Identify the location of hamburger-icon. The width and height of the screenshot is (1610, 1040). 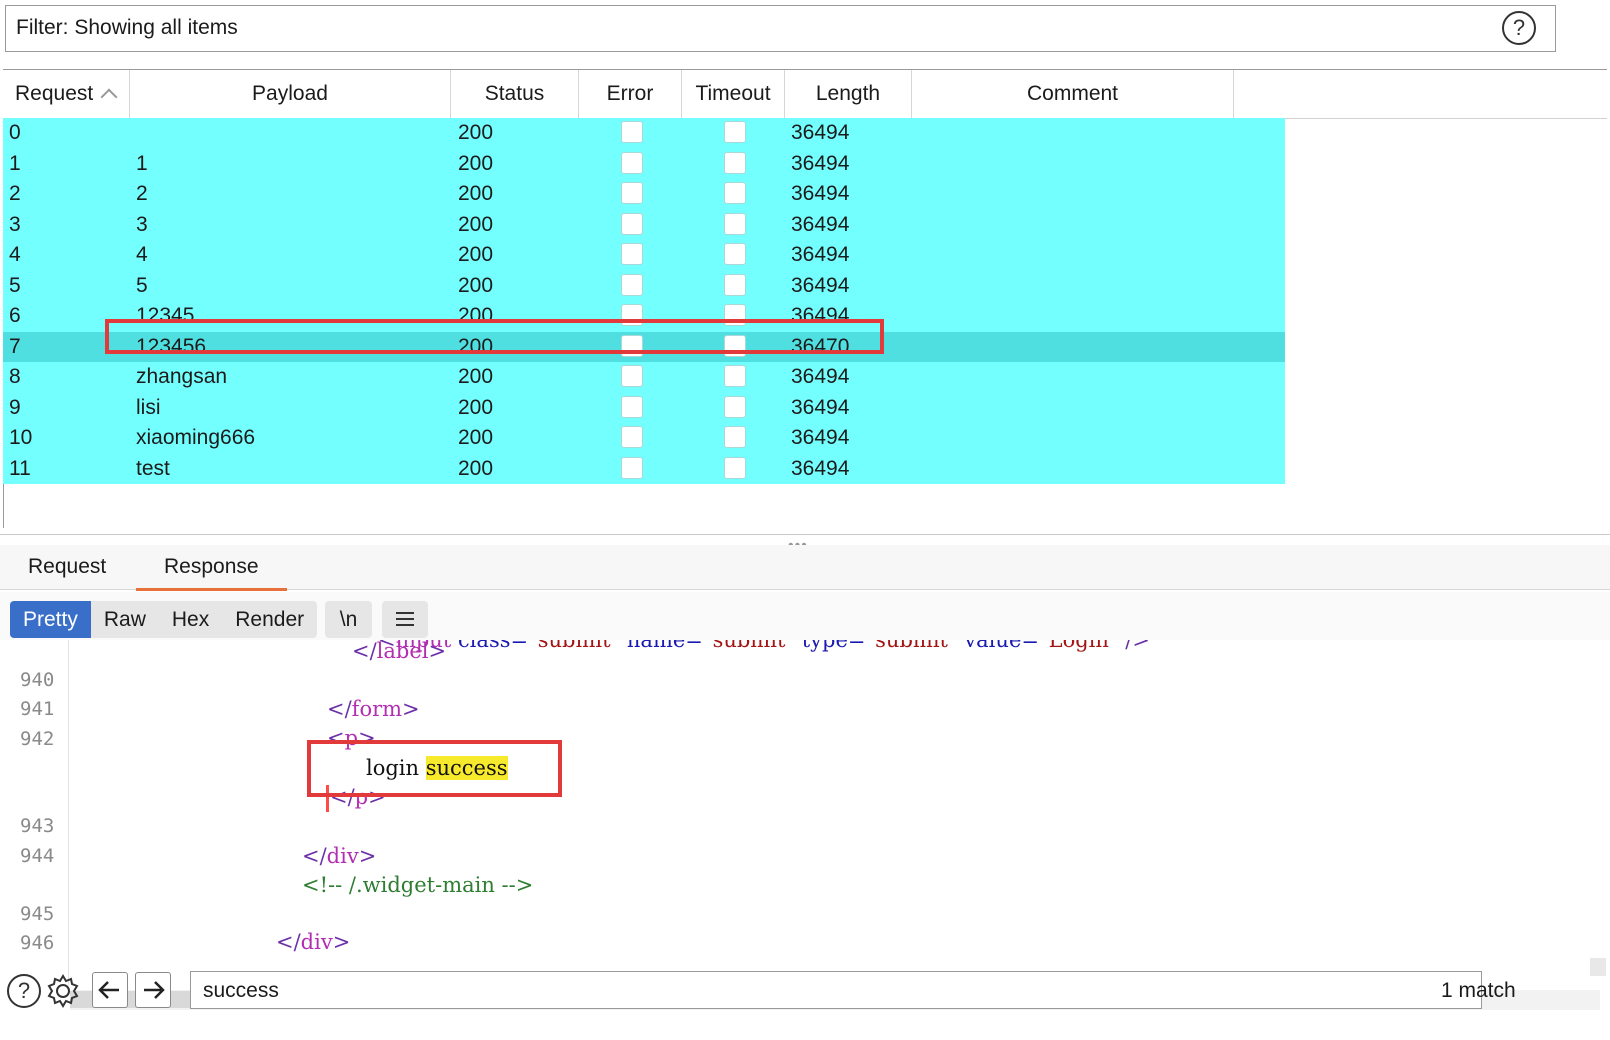
(405, 619).